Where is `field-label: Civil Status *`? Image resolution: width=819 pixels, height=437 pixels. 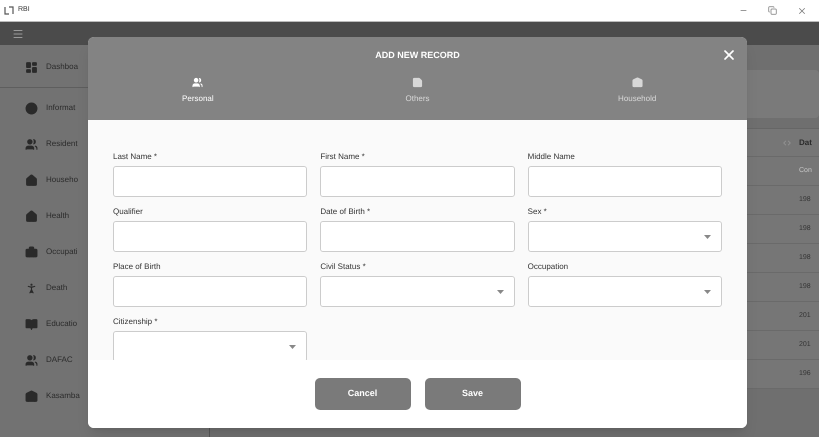 field-label: Civil Status * is located at coordinates (343, 266).